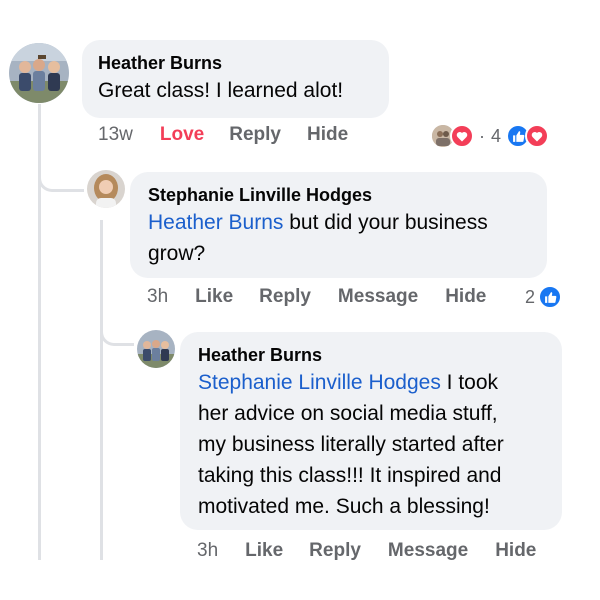 Image resolution: width=600 pixels, height=600 pixels. I want to click on timestamp: 13w, so click(115, 135).